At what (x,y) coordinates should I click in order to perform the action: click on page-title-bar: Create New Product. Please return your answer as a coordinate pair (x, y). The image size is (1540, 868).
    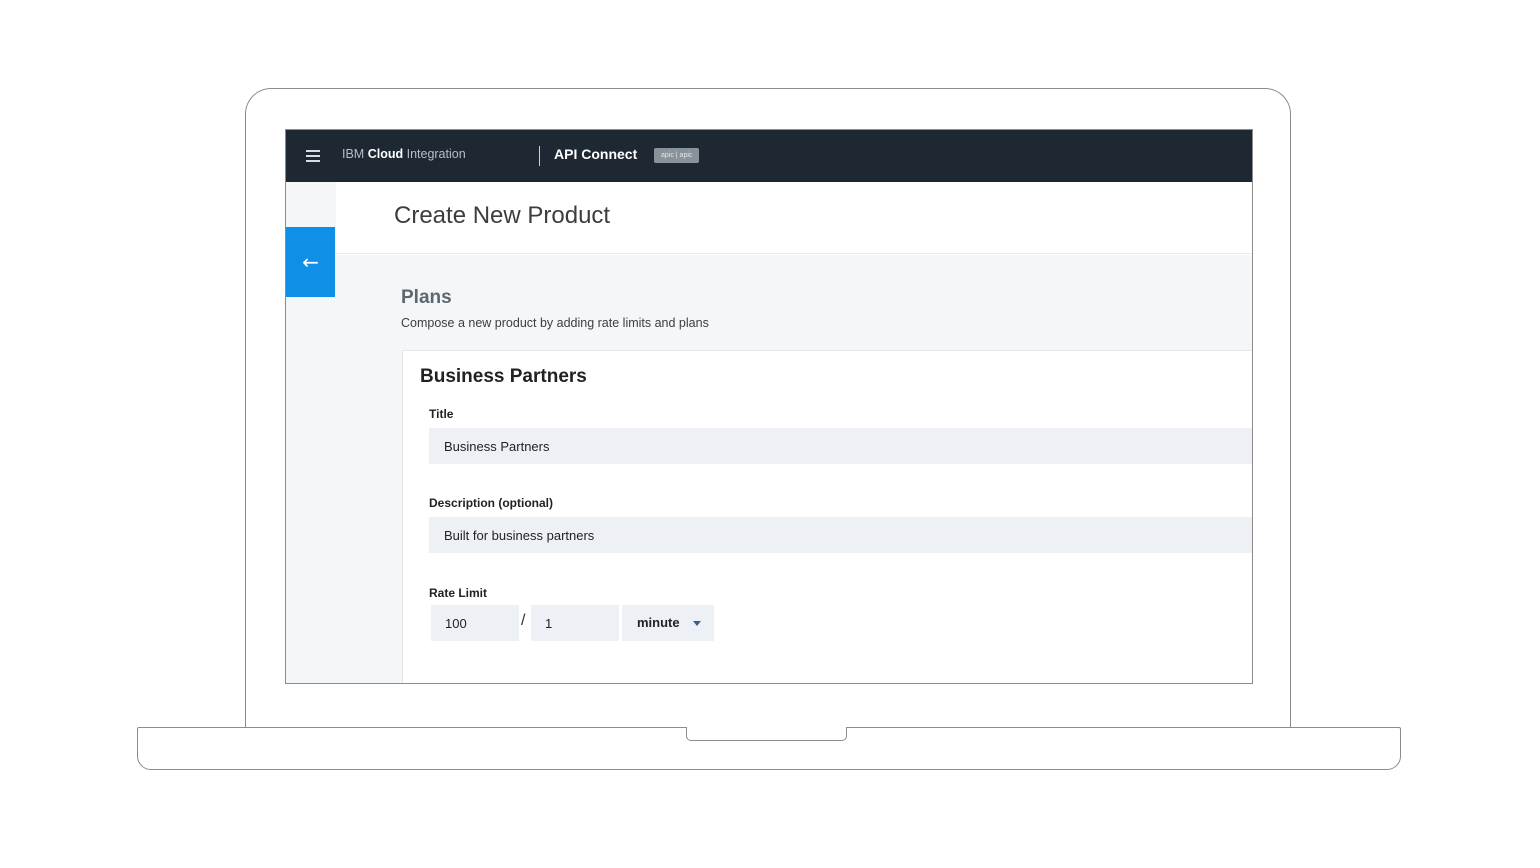
    Looking at the image, I should click on (794, 218).